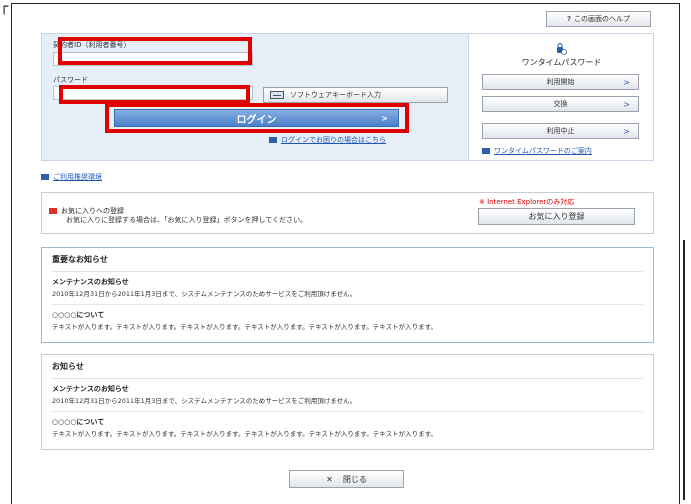 Image resolution: width=691 pixels, height=504 pixels. What do you see at coordinates (602, 19) in the screenshot?
I see `help-label: この画面のヘルプ` at bounding box center [602, 19].